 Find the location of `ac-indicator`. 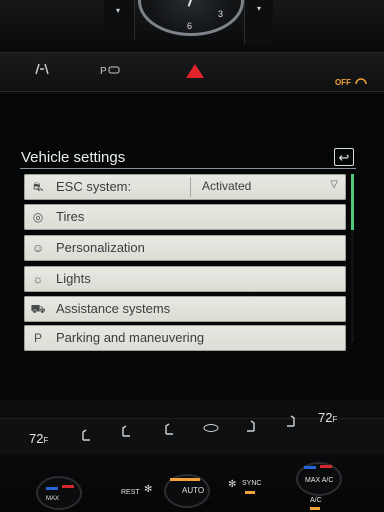

ac-indicator is located at coordinates (315, 508).